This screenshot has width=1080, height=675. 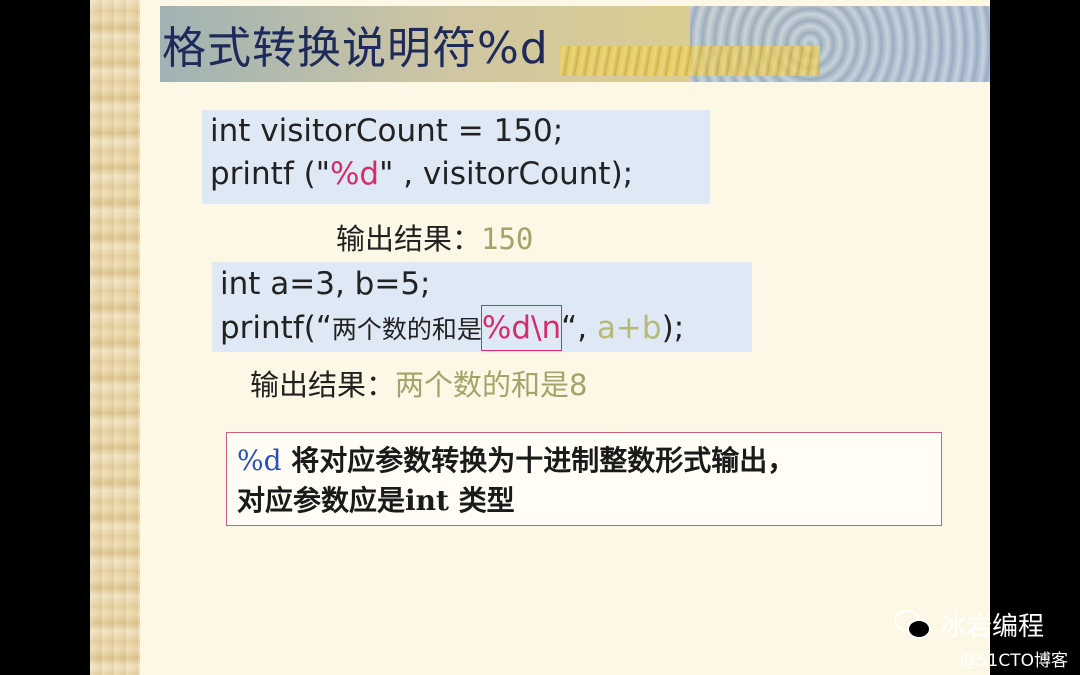 I want to click on code-line: printf(“两个数的和是%d\n“, a+b);, so click(x=486, y=328).